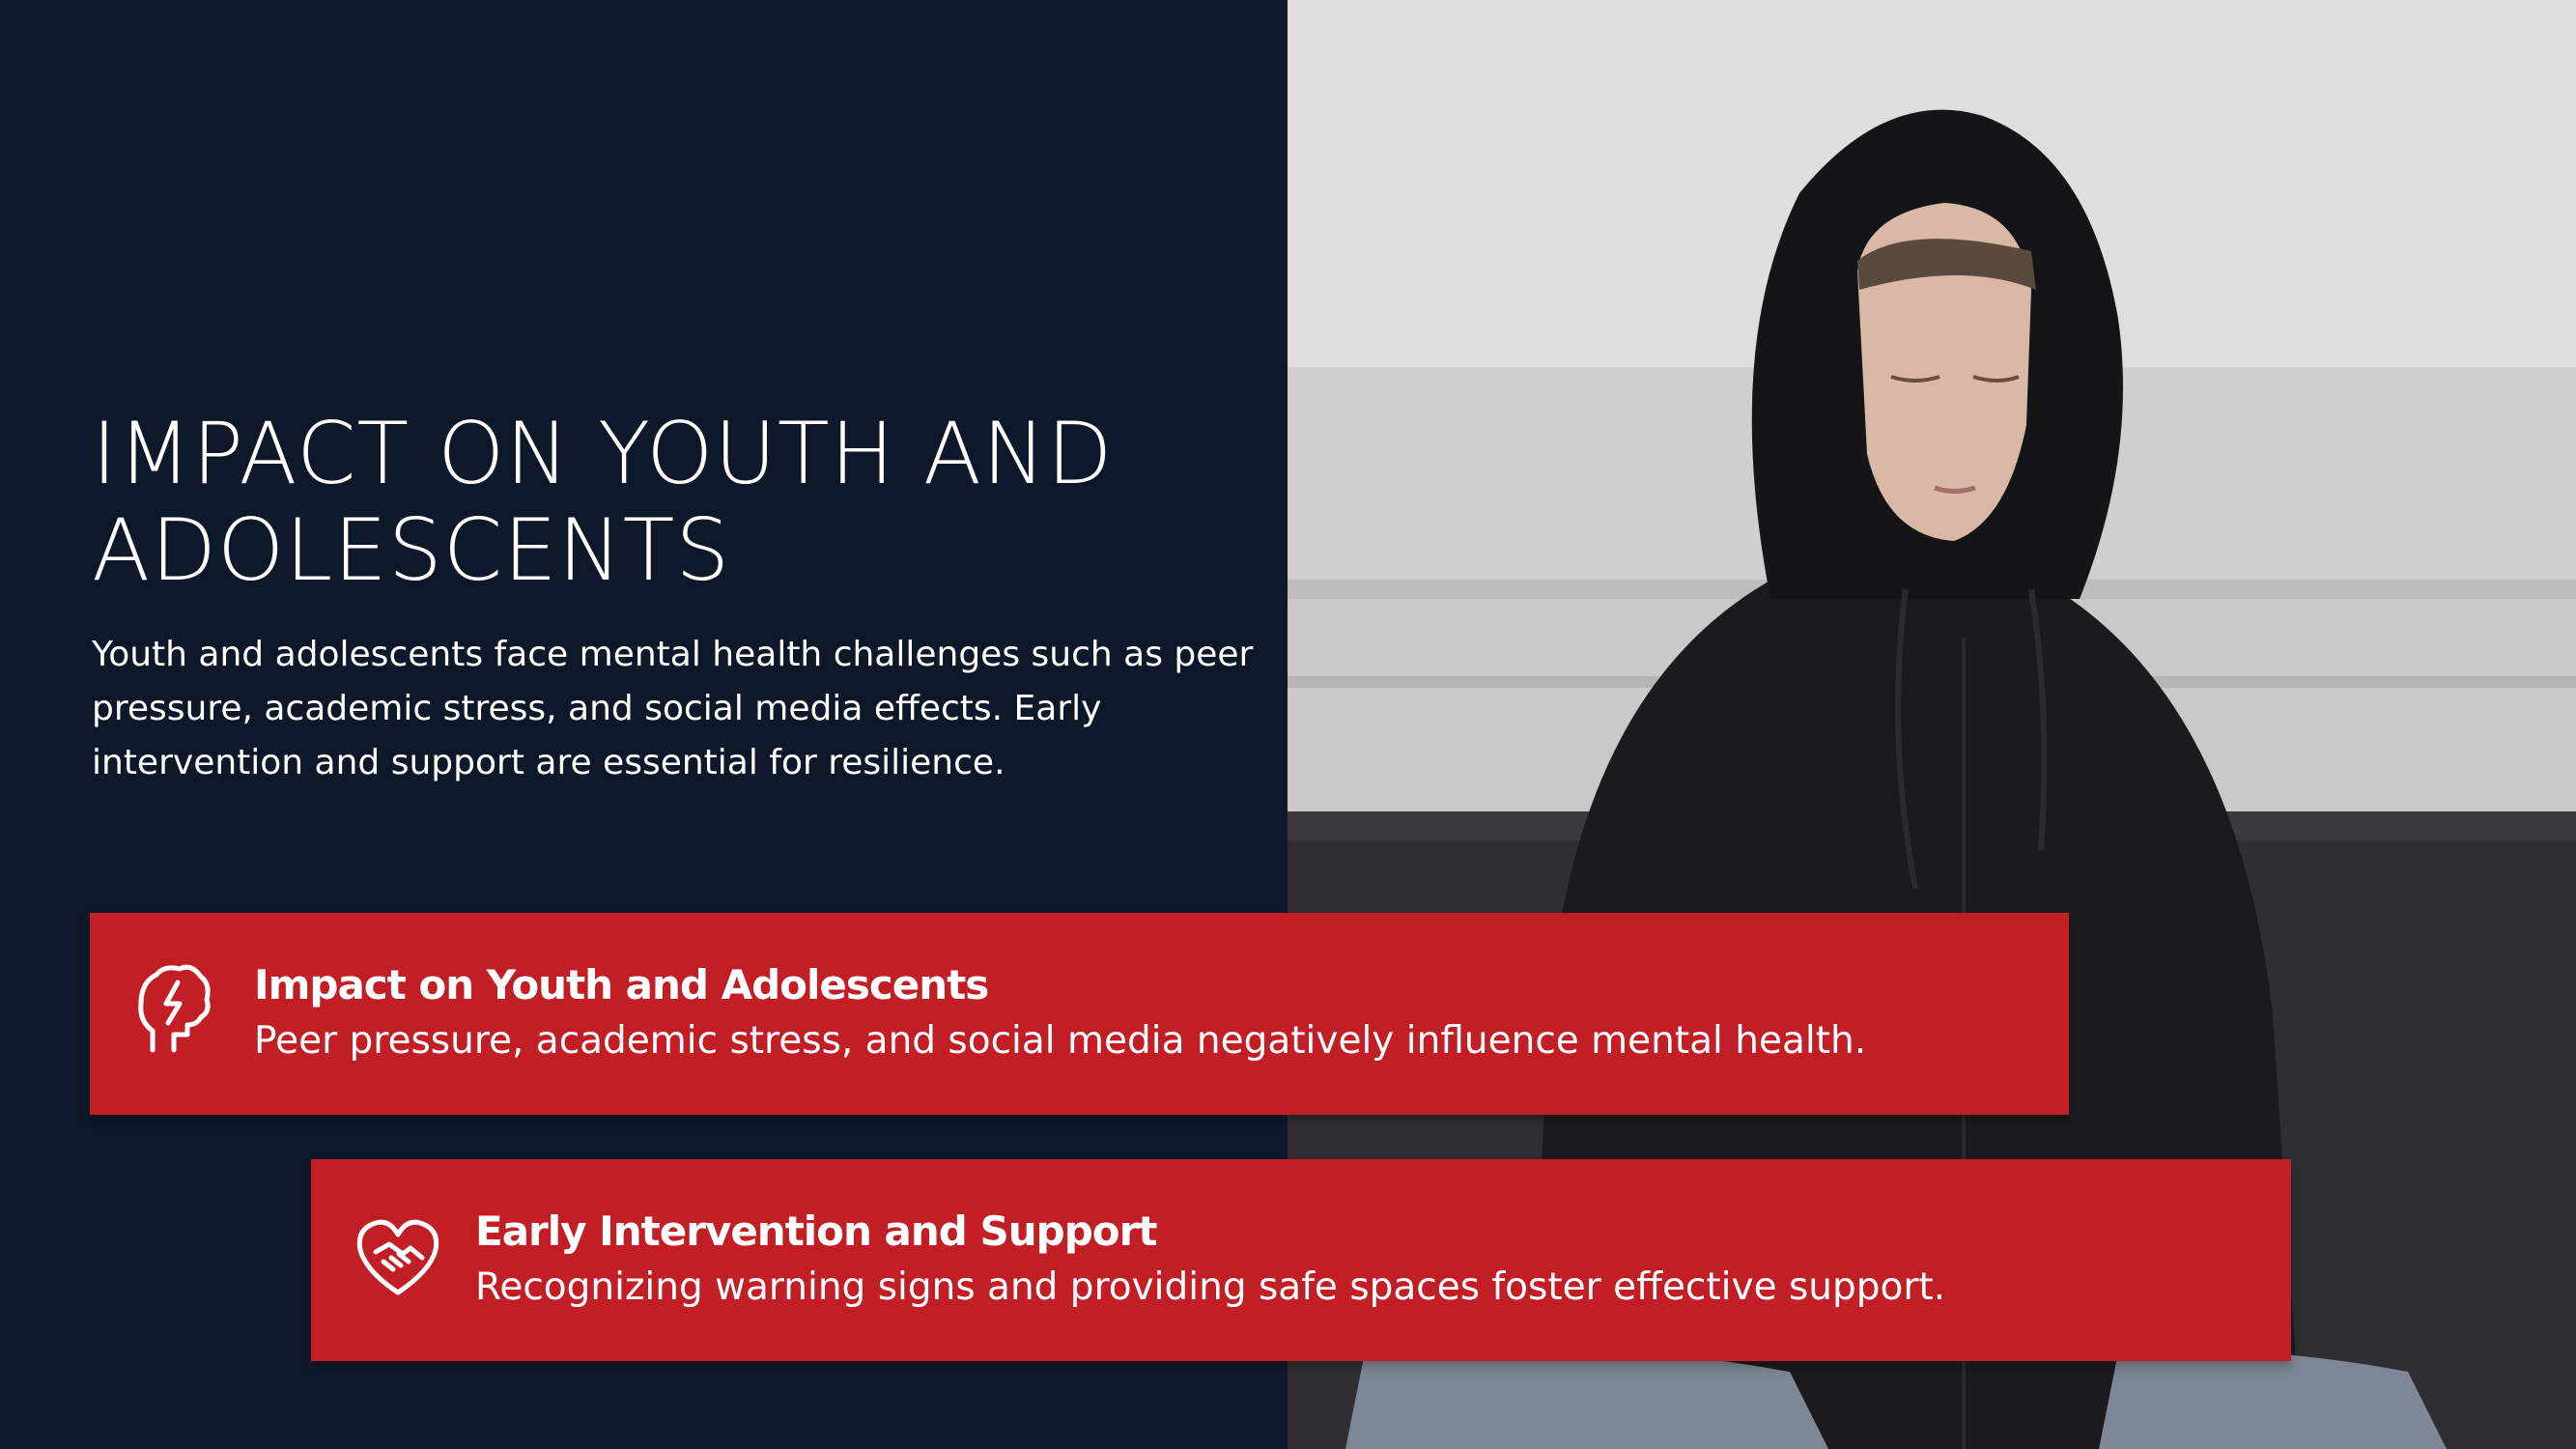 The image size is (2576, 1449). Describe the element at coordinates (396, 1256) in the screenshot. I see `heart-handshake-icon` at that location.